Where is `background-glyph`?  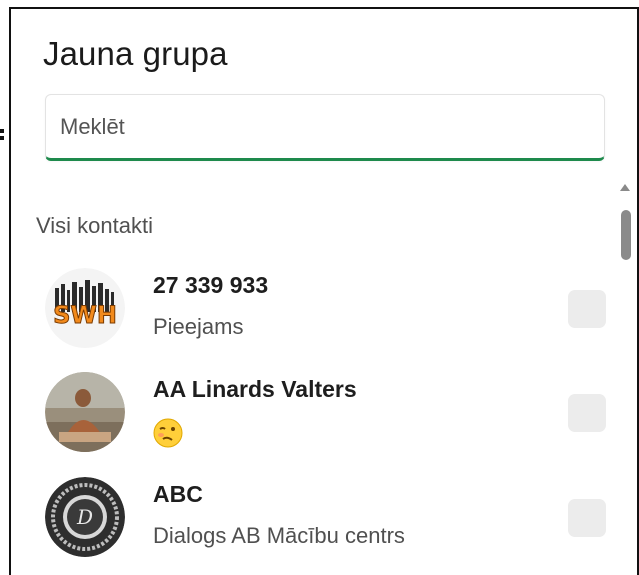 background-glyph is located at coordinates (5, 134).